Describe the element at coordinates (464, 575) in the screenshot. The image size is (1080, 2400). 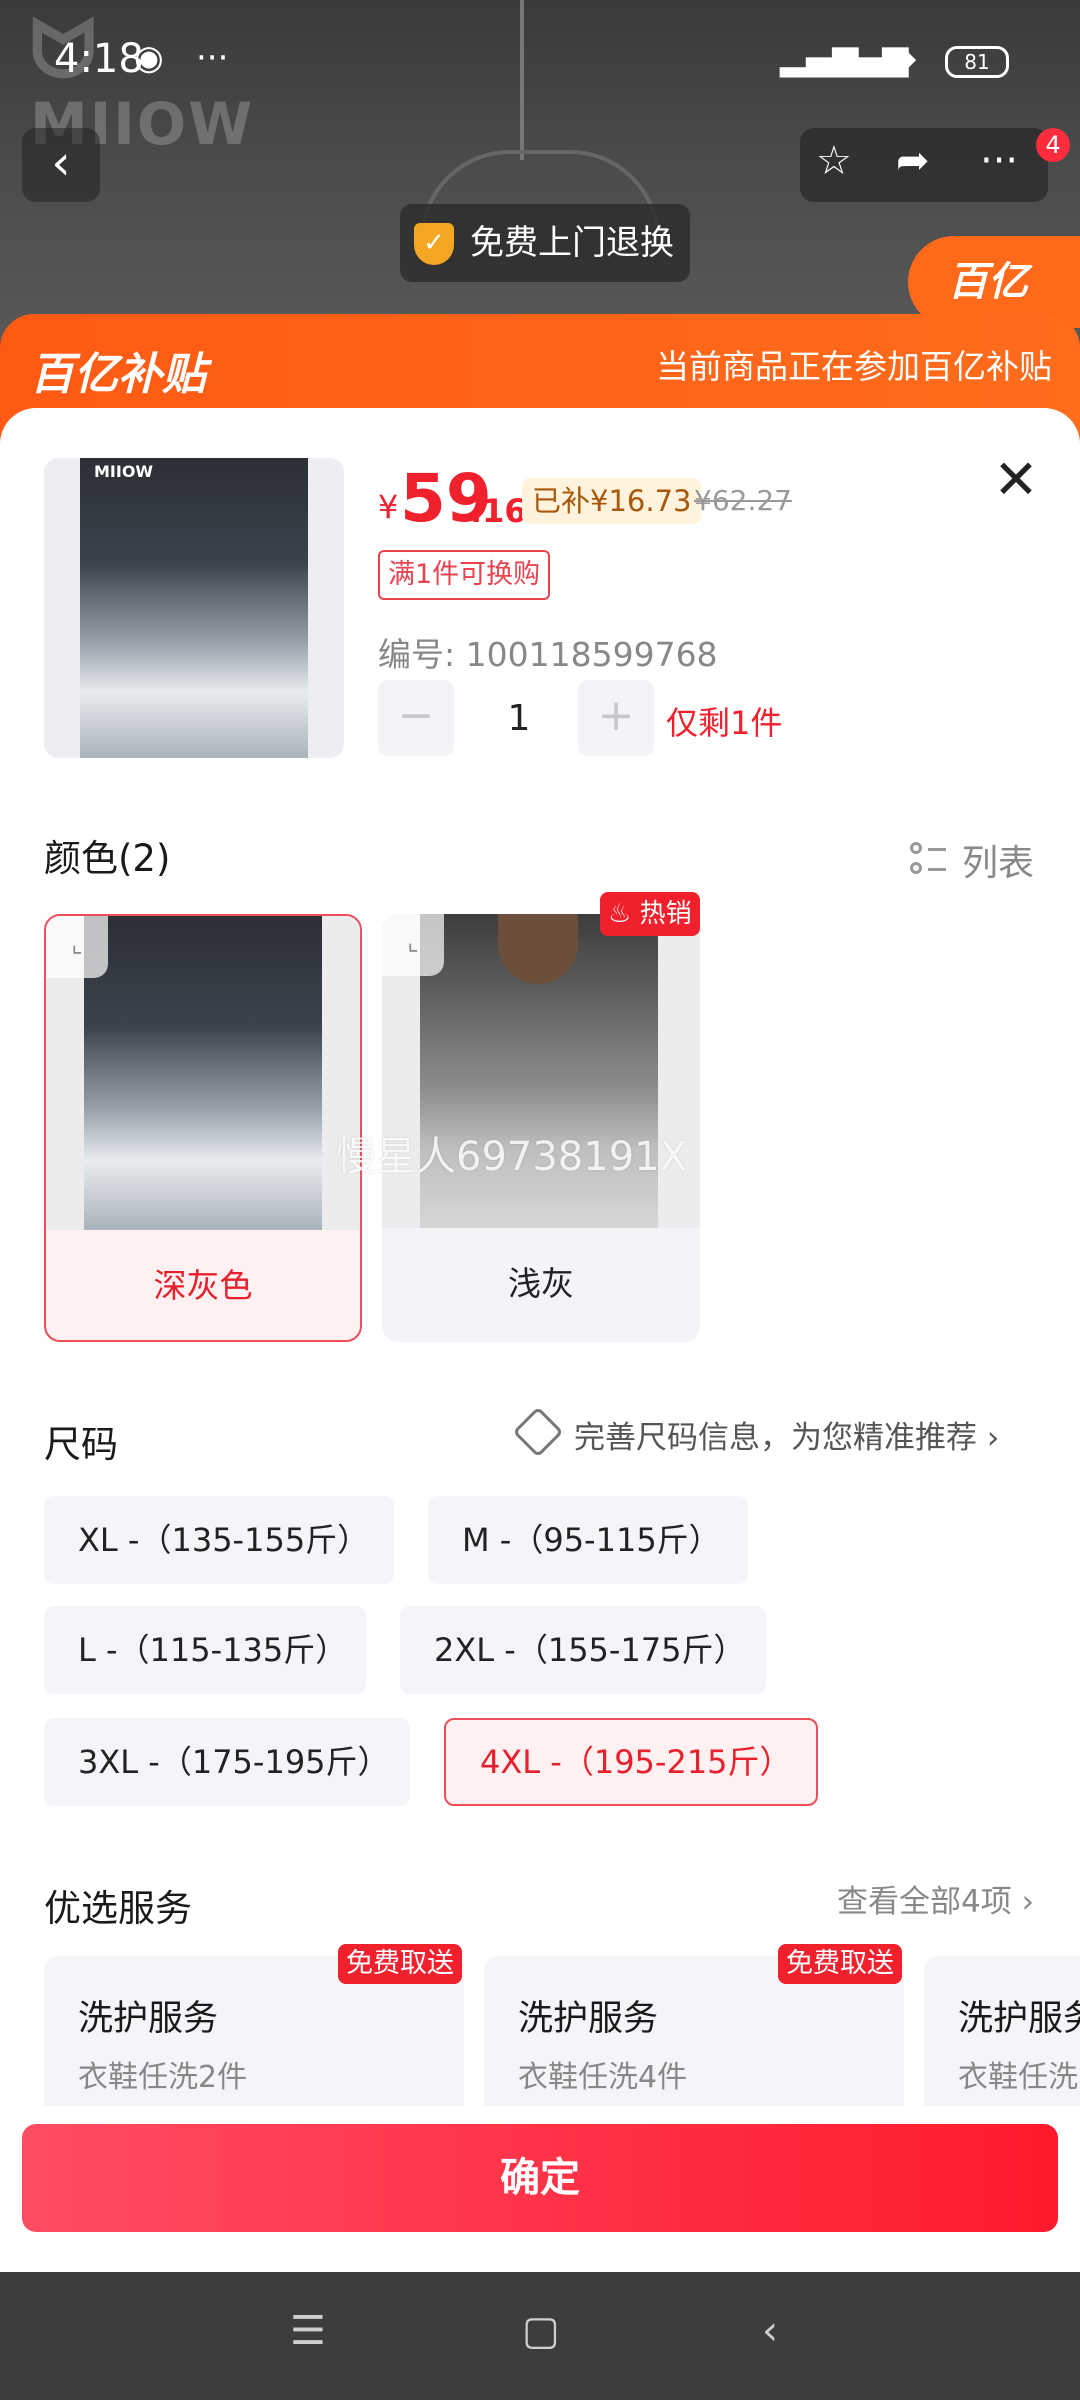
I see `promo-tag: 满1件可换购` at that location.